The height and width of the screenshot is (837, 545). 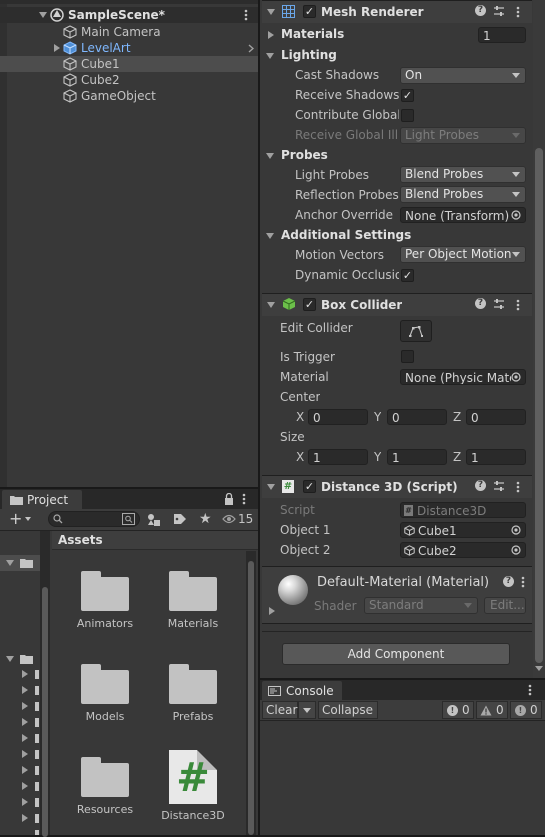 I want to click on lighting-collapse-arrow, so click(x=270, y=56).